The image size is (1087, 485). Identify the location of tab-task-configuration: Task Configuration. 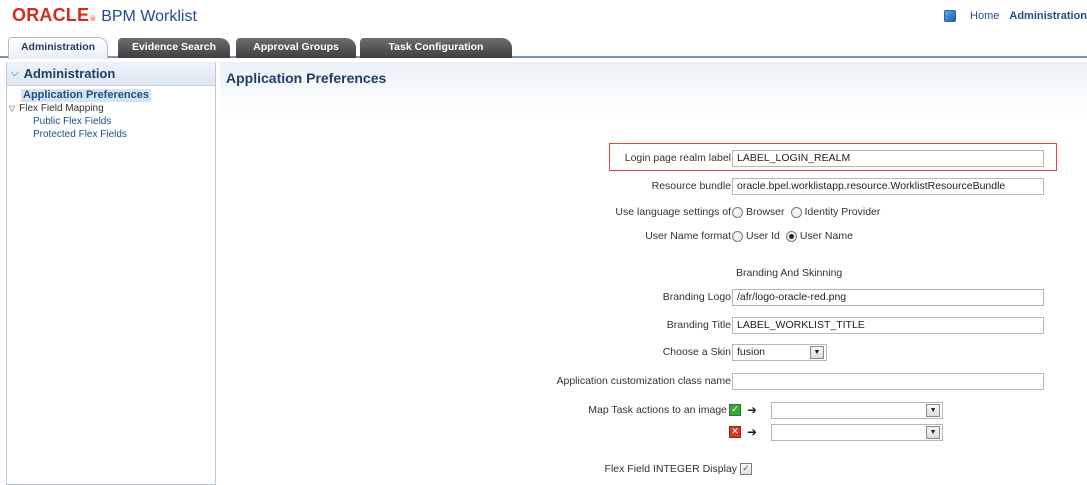
(436, 48).